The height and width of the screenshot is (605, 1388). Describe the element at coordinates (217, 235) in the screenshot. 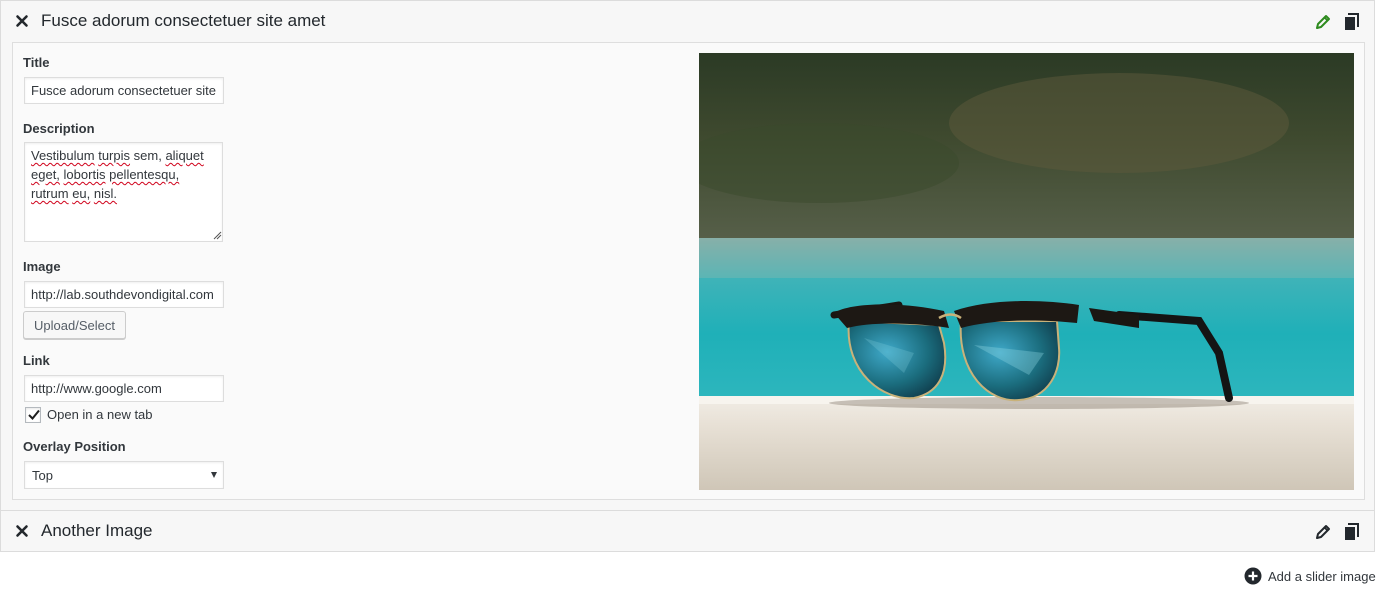

I see `resize-grip-icon` at that location.